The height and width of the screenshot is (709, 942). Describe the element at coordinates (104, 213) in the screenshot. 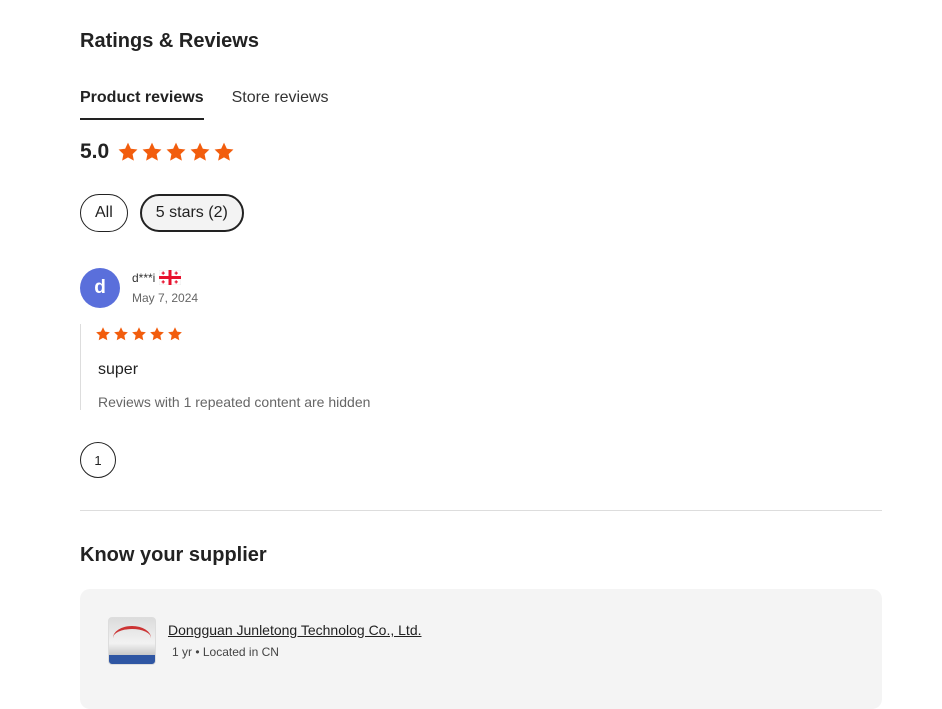

I see `filter-all-button: All` at that location.